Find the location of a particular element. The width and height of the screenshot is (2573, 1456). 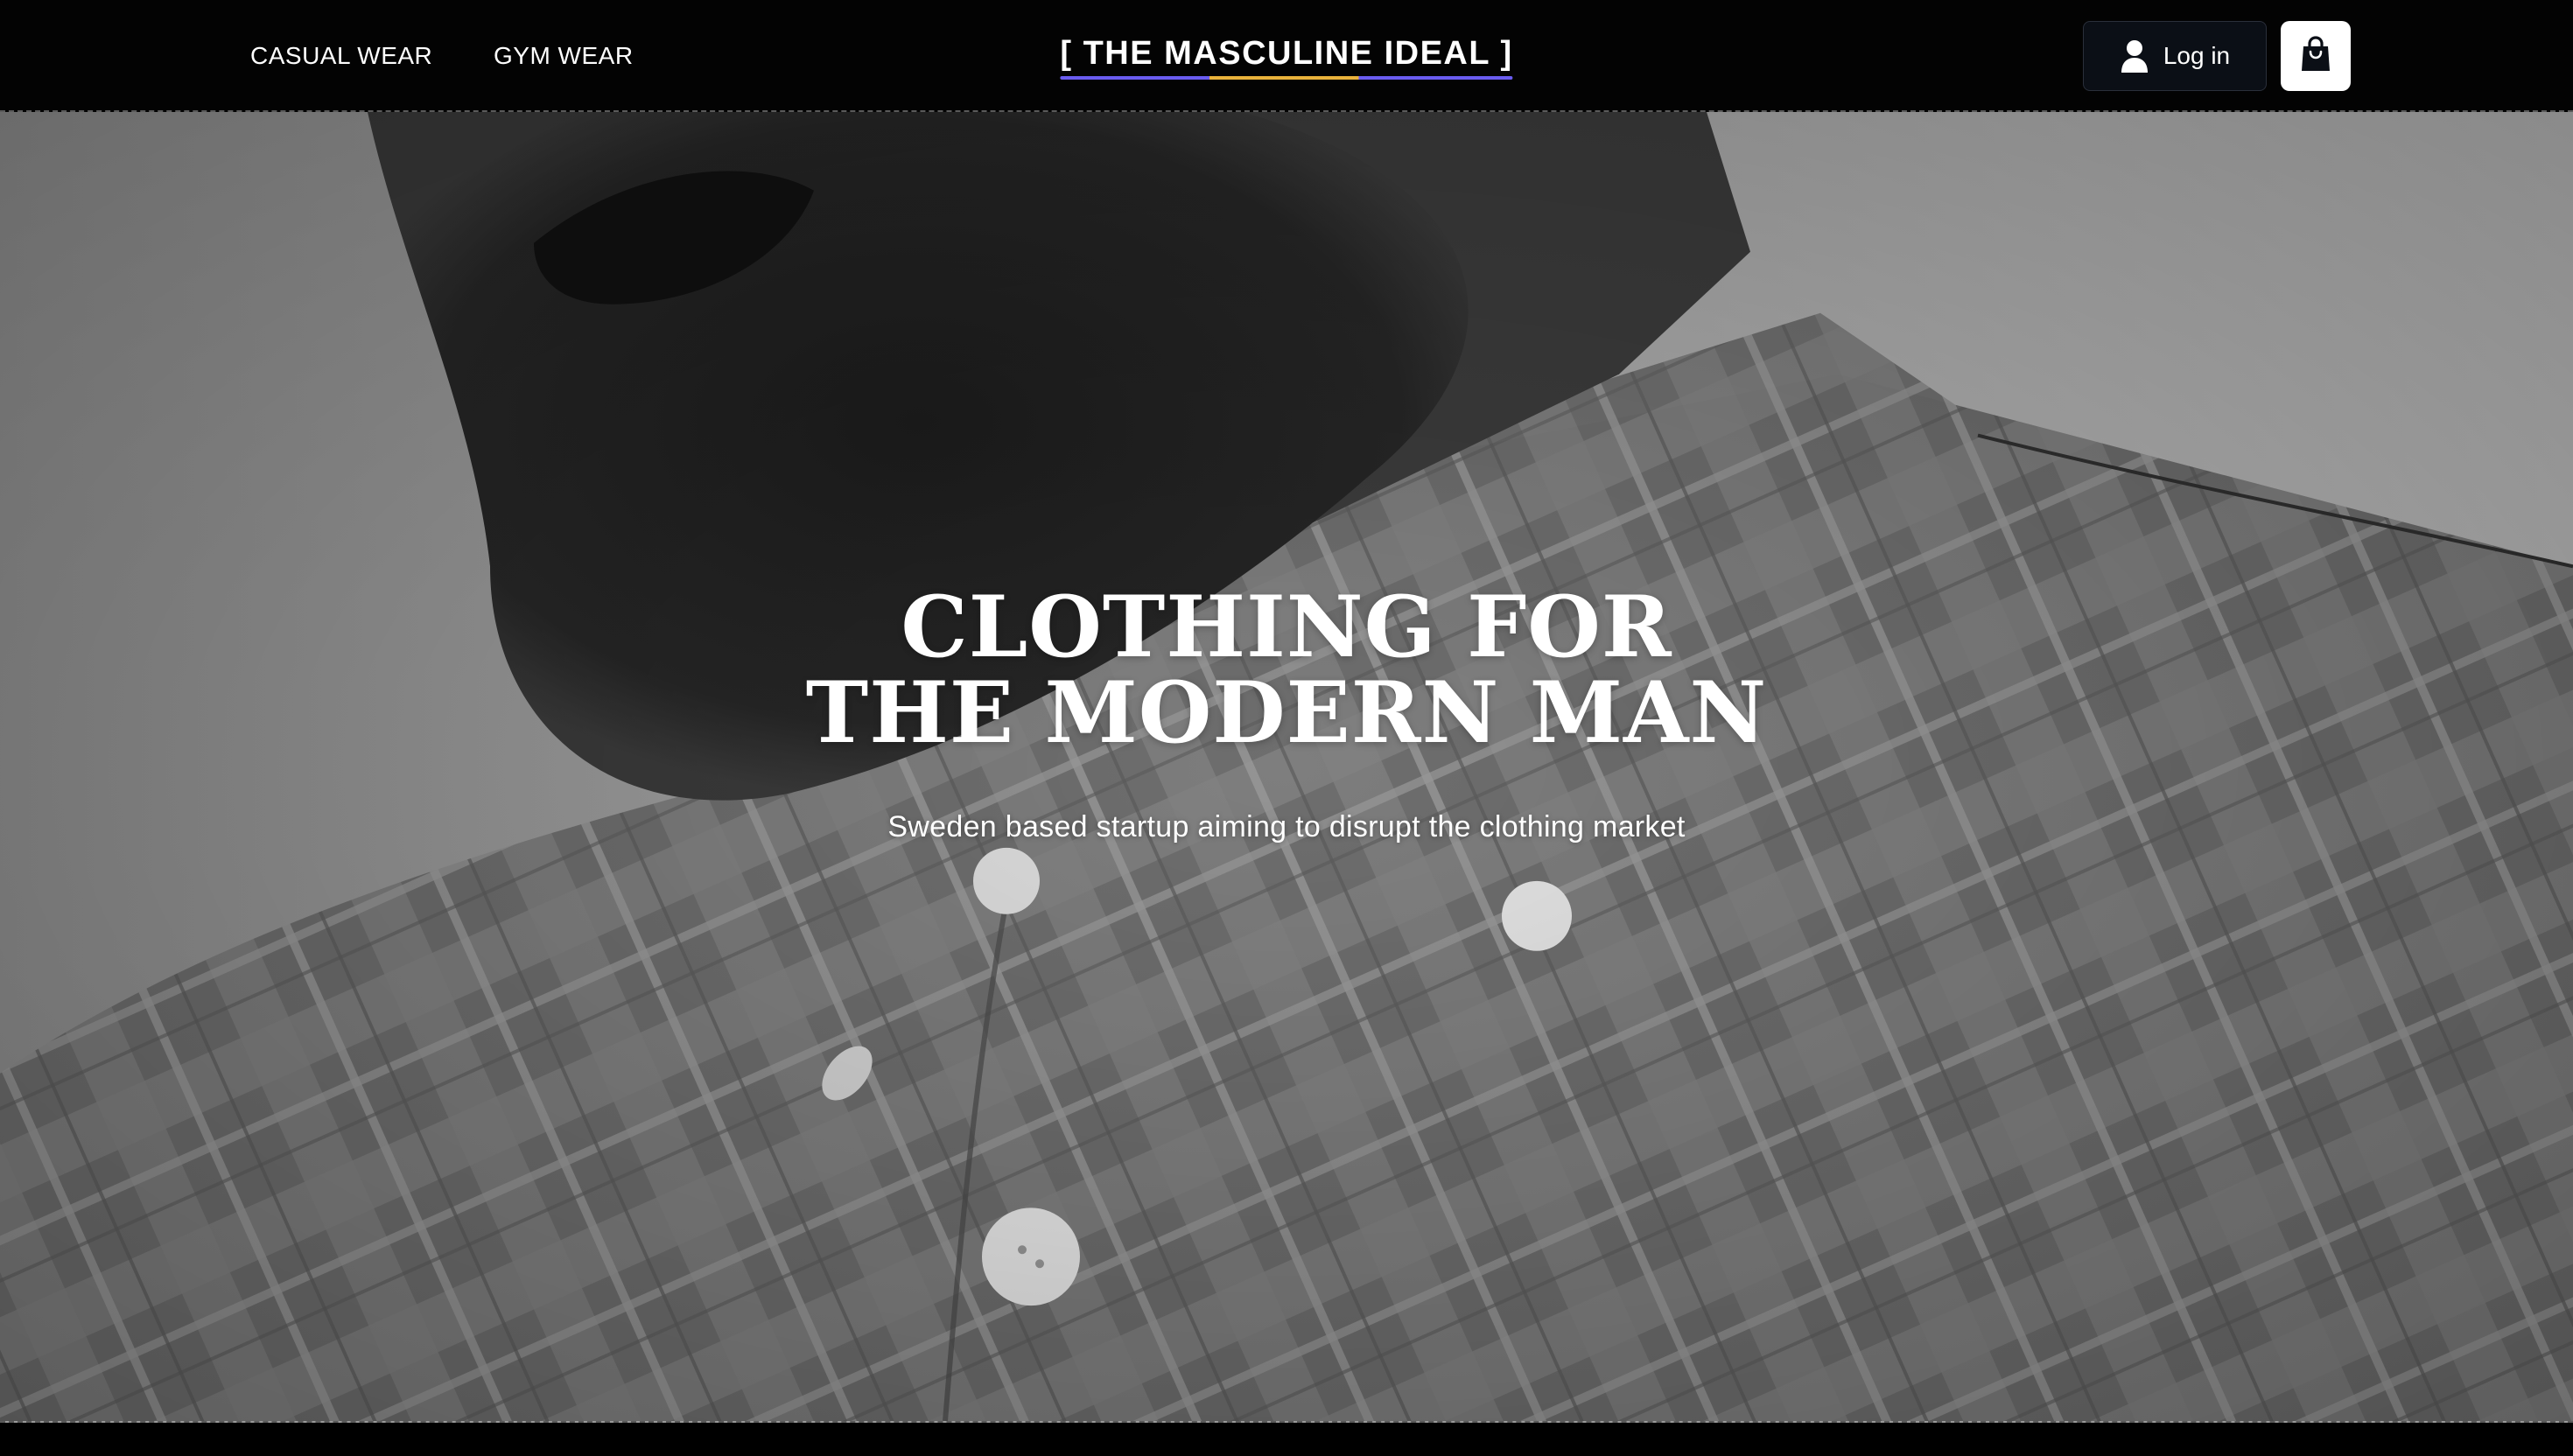

user-icon is located at coordinates (2134, 56).